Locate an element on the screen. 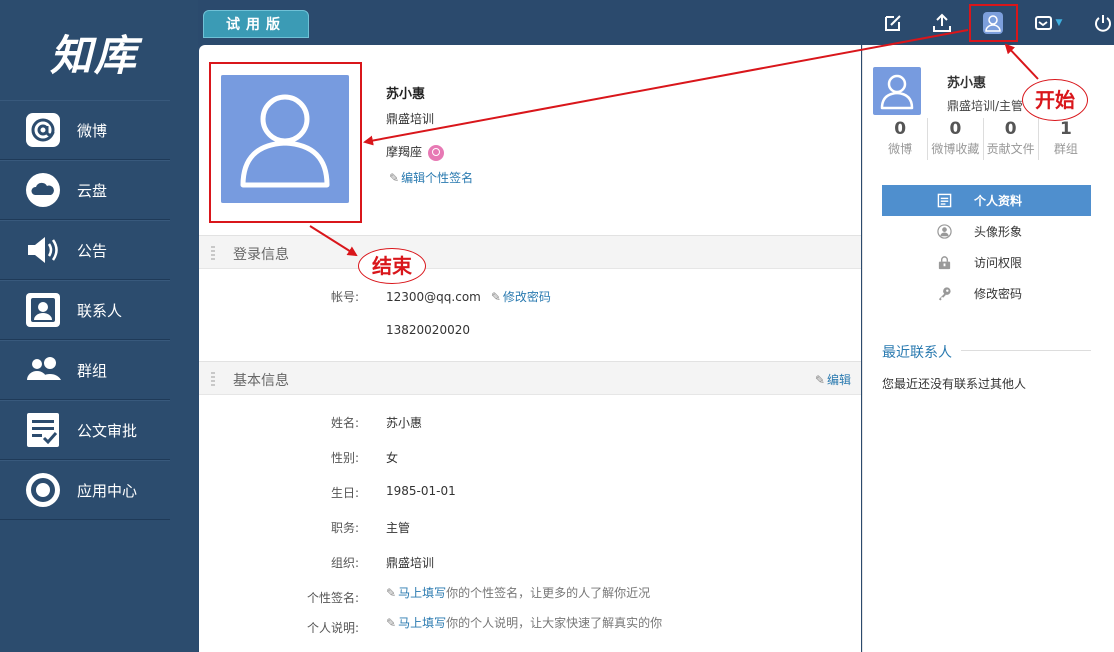 The image size is (1114, 652). account-email: 12300@qq.com is located at coordinates (433, 297).